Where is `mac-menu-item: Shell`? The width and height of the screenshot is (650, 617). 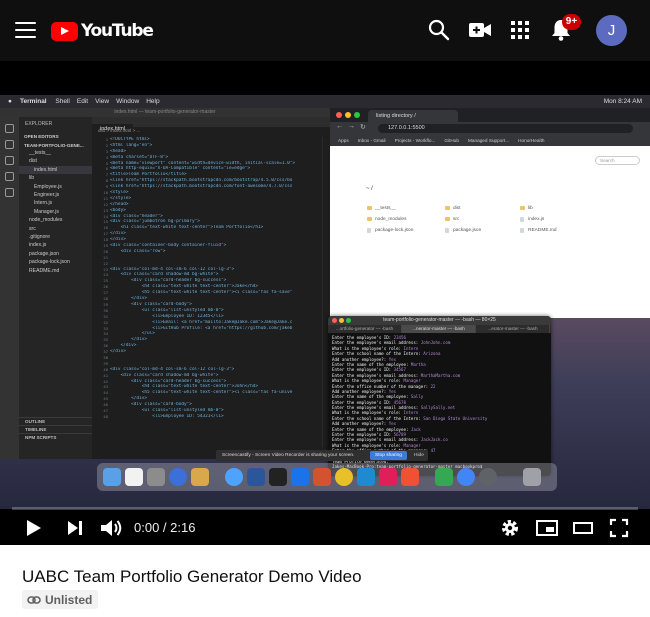
mac-menu-item: Shell is located at coordinates (62, 101).